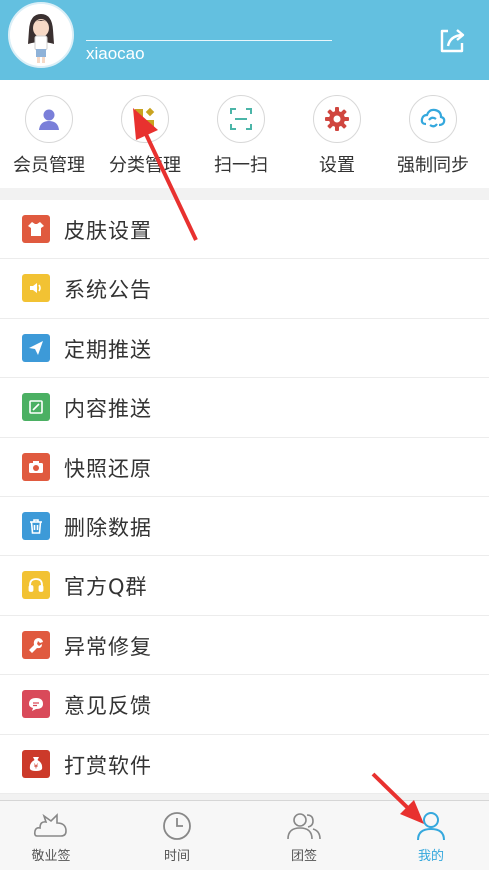 The height and width of the screenshot is (870, 489). I want to click on share-icon, so click(452, 41).